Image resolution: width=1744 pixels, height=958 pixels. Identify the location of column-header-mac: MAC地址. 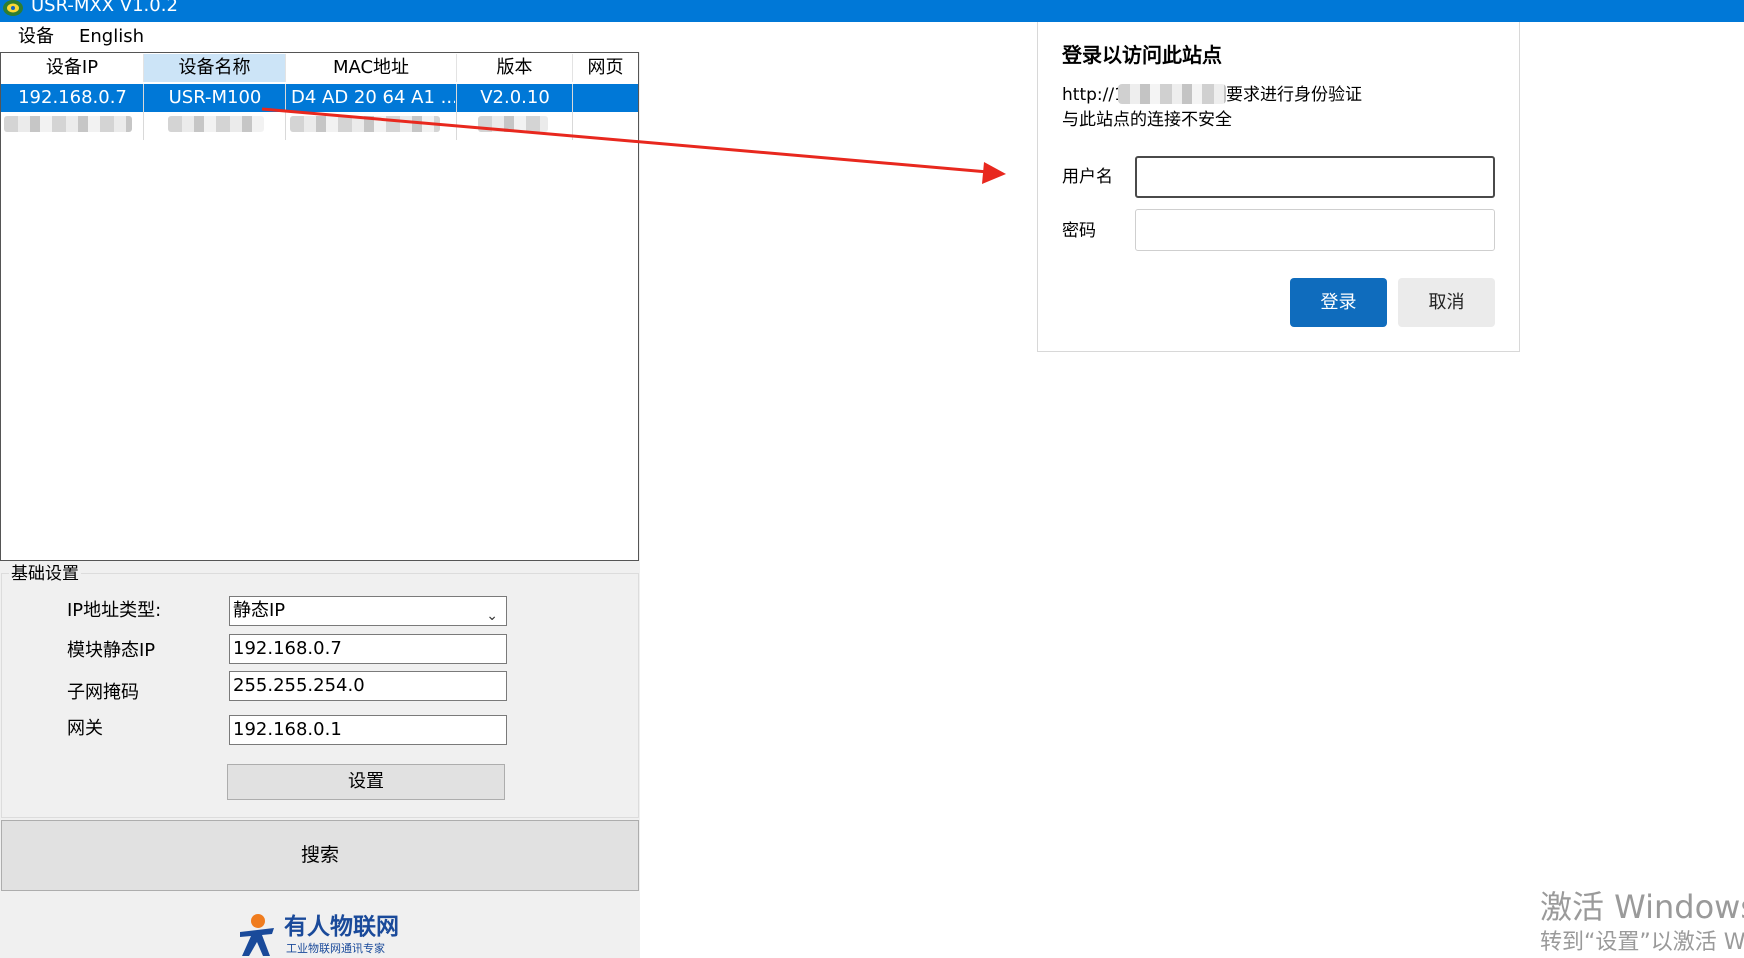
(371, 68).